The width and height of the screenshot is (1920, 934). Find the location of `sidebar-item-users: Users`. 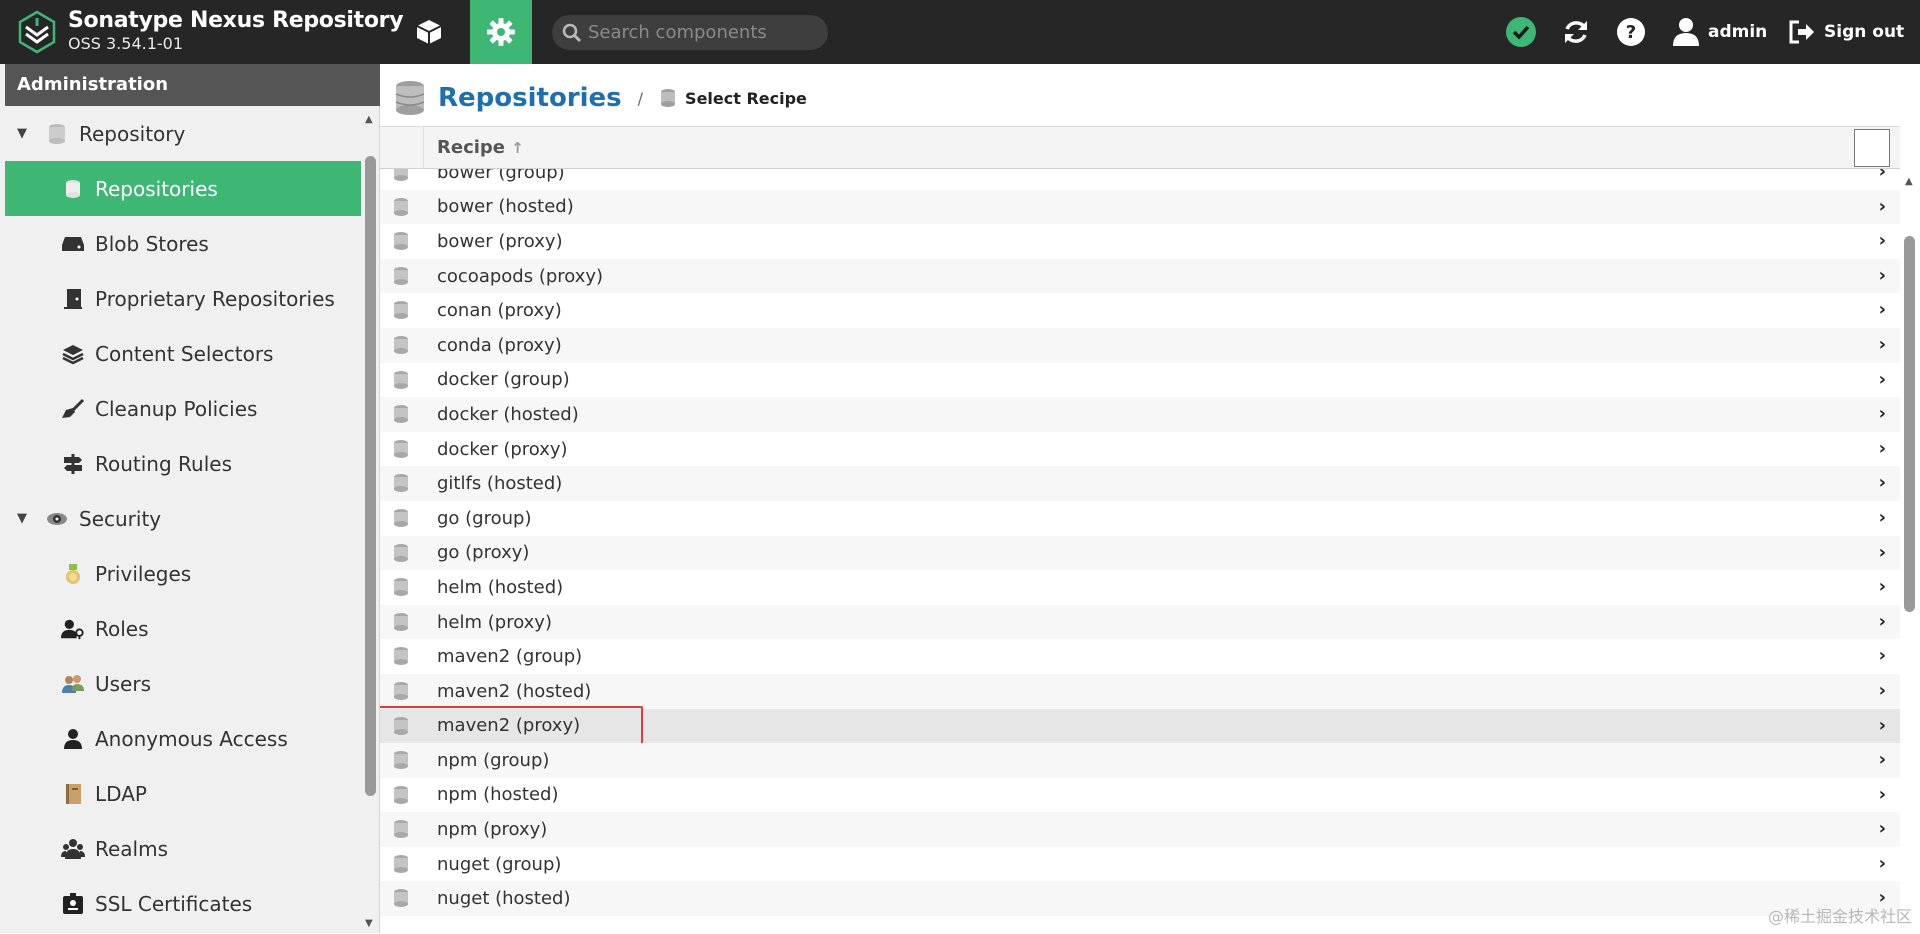

sidebar-item-users: Users is located at coordinates (183, 683).